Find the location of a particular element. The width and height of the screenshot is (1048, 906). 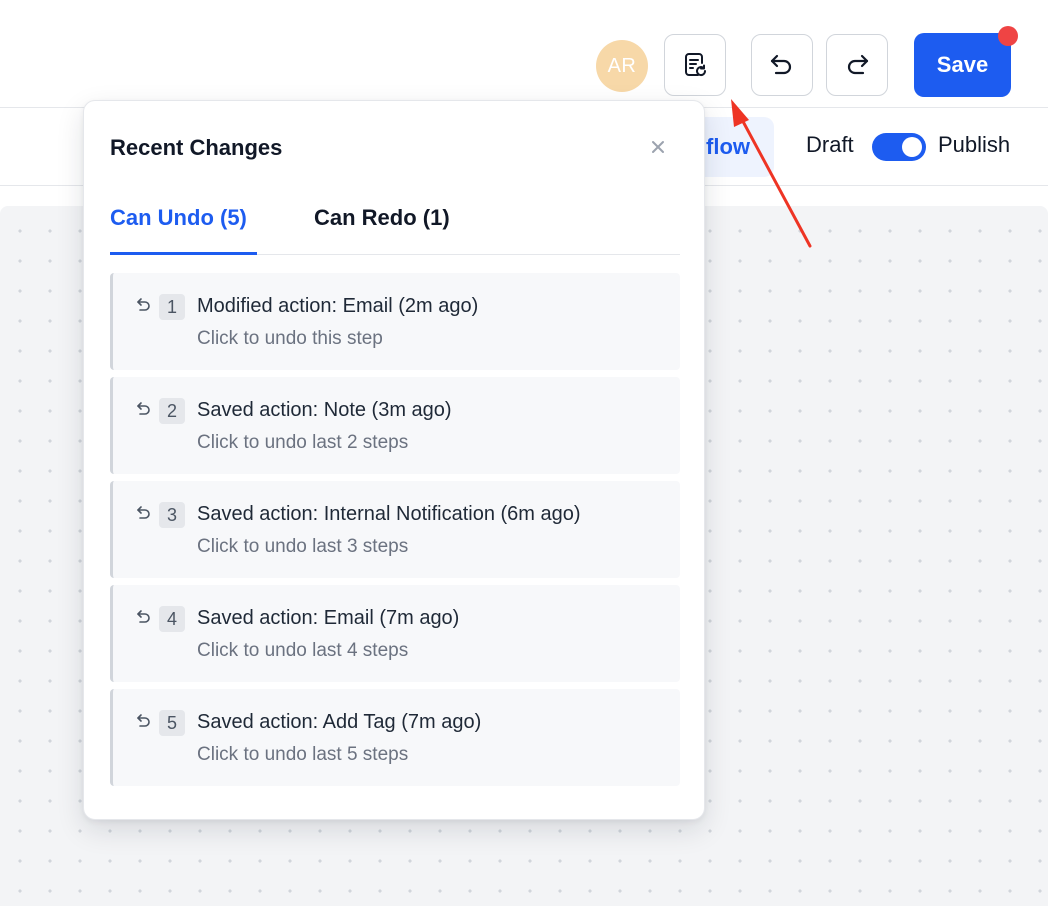

history-document-icon is located at coordinates (696, 65).